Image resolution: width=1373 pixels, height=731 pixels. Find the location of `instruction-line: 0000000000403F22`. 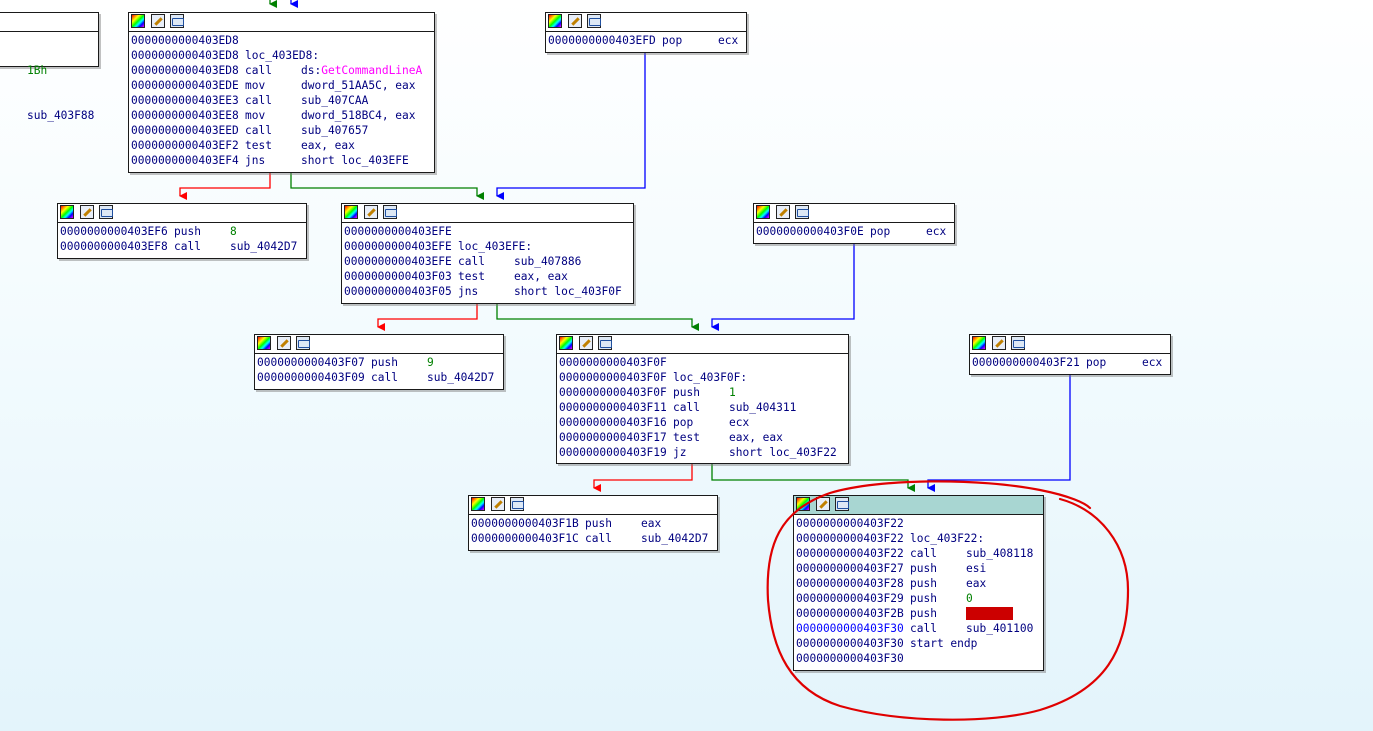

instruction-line: 0000000000403F22 is located at coordinates (918, 523).